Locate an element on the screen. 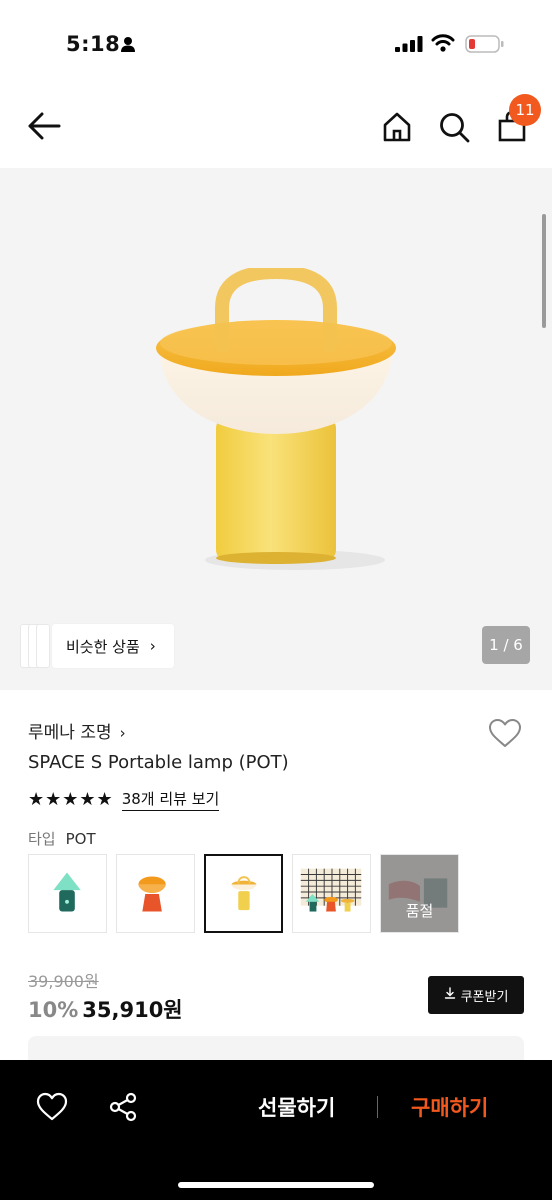 Image resolution: width=552 pixels, height=1200 pixels. sale-price: 35,910원 is located at coordinates (132, 1010).